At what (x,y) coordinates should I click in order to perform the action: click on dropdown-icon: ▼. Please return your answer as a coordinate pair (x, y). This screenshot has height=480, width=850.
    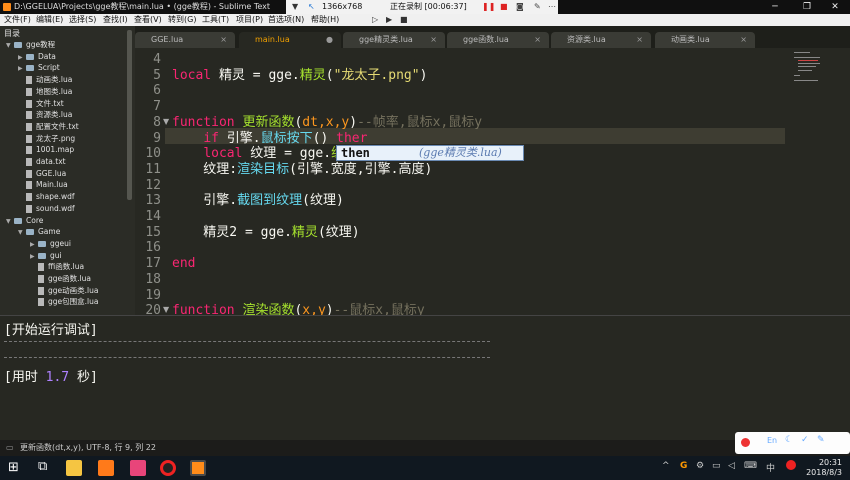
    Looking at the image, I should click on (295, 7).